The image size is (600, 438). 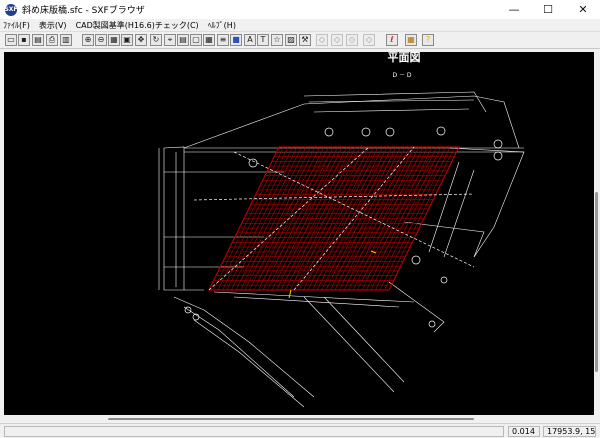 I want to click on help-button: ?, so click(x=428, y=40).